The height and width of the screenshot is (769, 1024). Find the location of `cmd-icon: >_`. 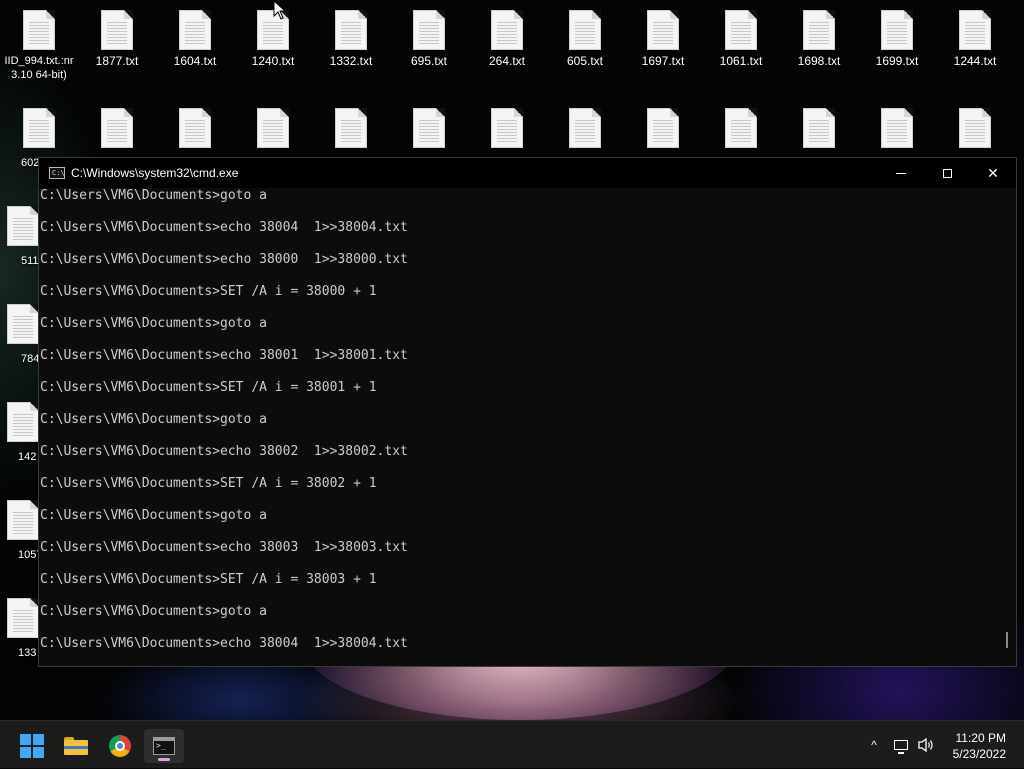

cmd-icon: >_ is located at coordinates (164, 746).